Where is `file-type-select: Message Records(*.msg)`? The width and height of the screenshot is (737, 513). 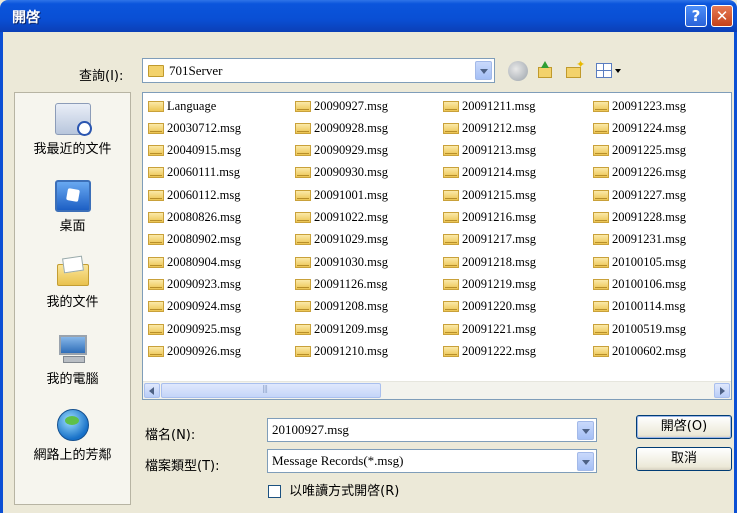 file-type-select: Message Records(*.msg) is located at coordinates (432, 461).